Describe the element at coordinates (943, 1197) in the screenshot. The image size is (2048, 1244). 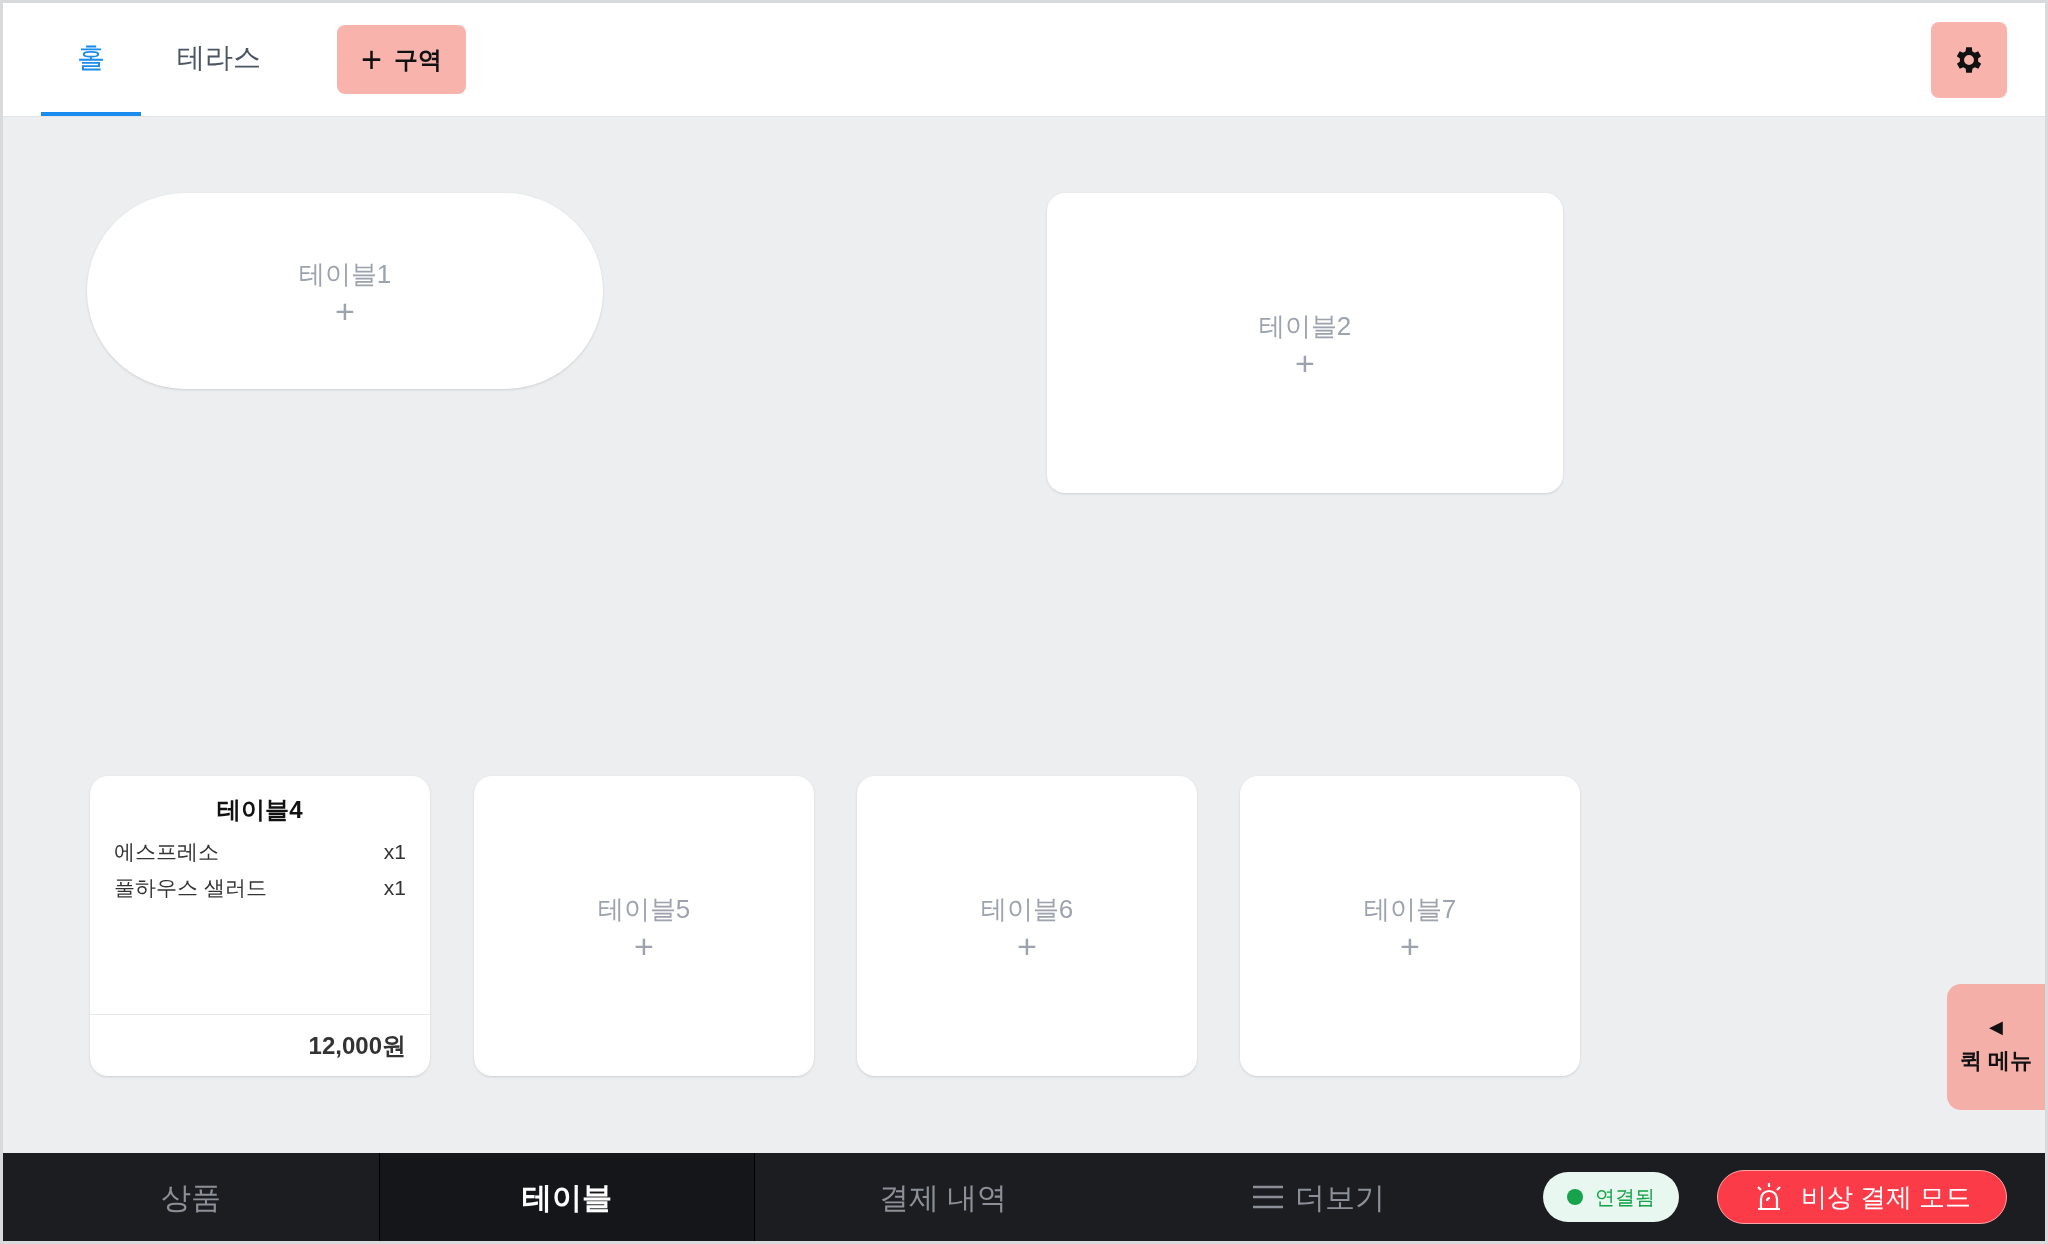
I see `bottom-nav-tab: 결제 내역` at that location.